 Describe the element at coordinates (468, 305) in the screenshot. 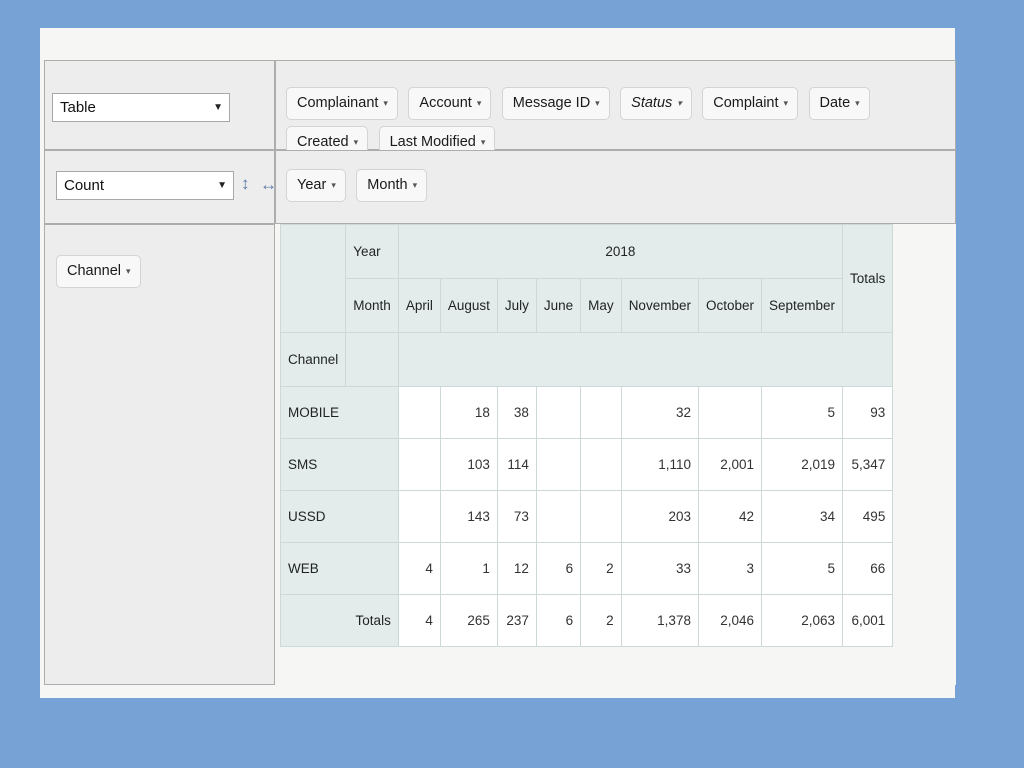

I see `month-header-august: August` at that location.